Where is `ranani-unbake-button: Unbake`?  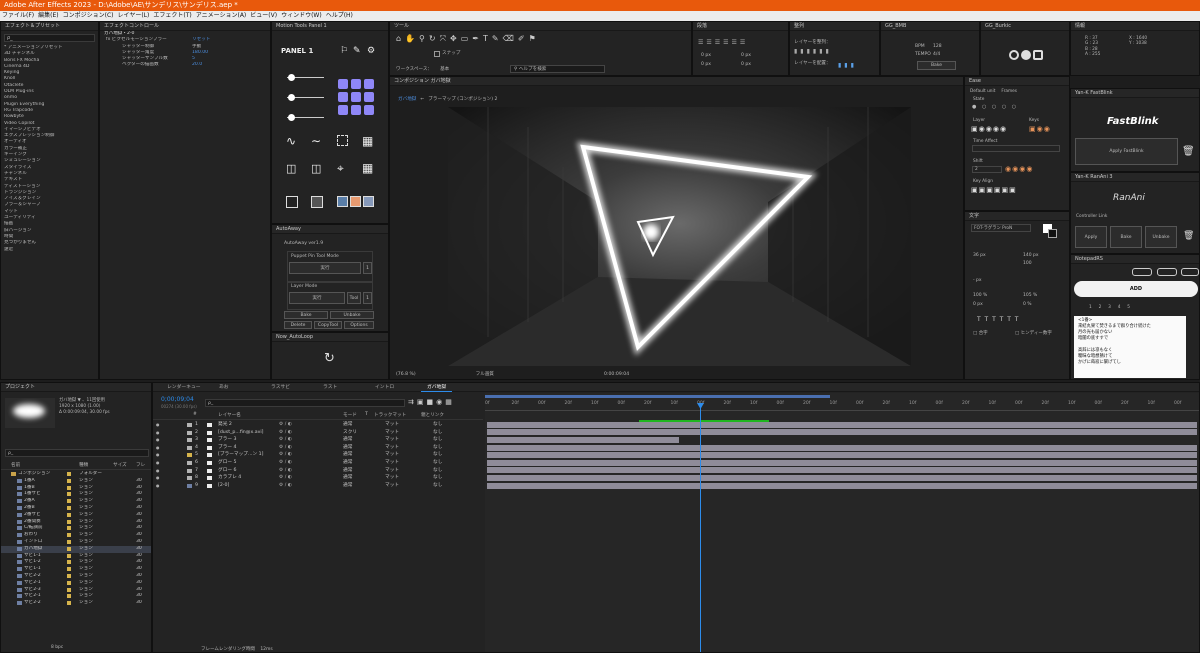 ranani-unbake-button: Unbake is located at coordinates (1161, 237).